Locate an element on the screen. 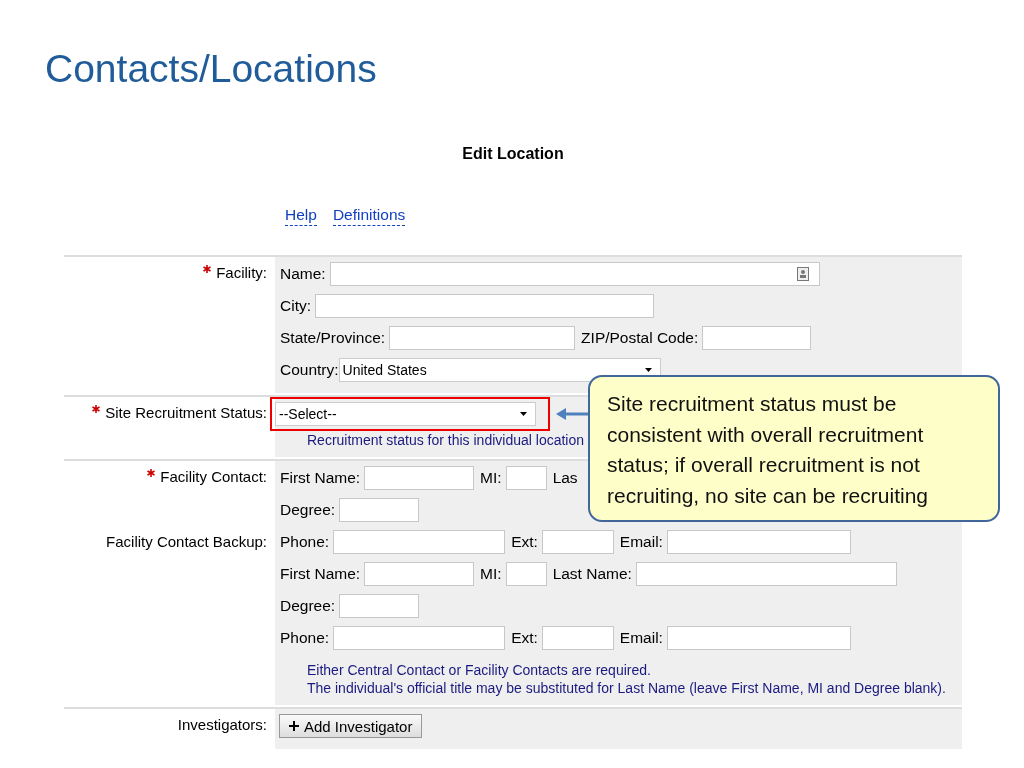  field-label: Name: is located at coordinates (303, 274).